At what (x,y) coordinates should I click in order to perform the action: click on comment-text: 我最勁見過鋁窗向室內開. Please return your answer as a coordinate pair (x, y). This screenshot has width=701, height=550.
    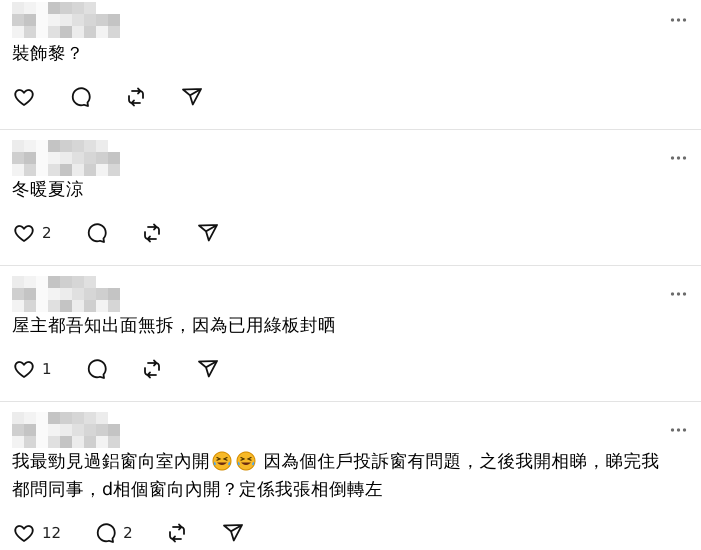
    Looking at the image, I should click on (111, 462).